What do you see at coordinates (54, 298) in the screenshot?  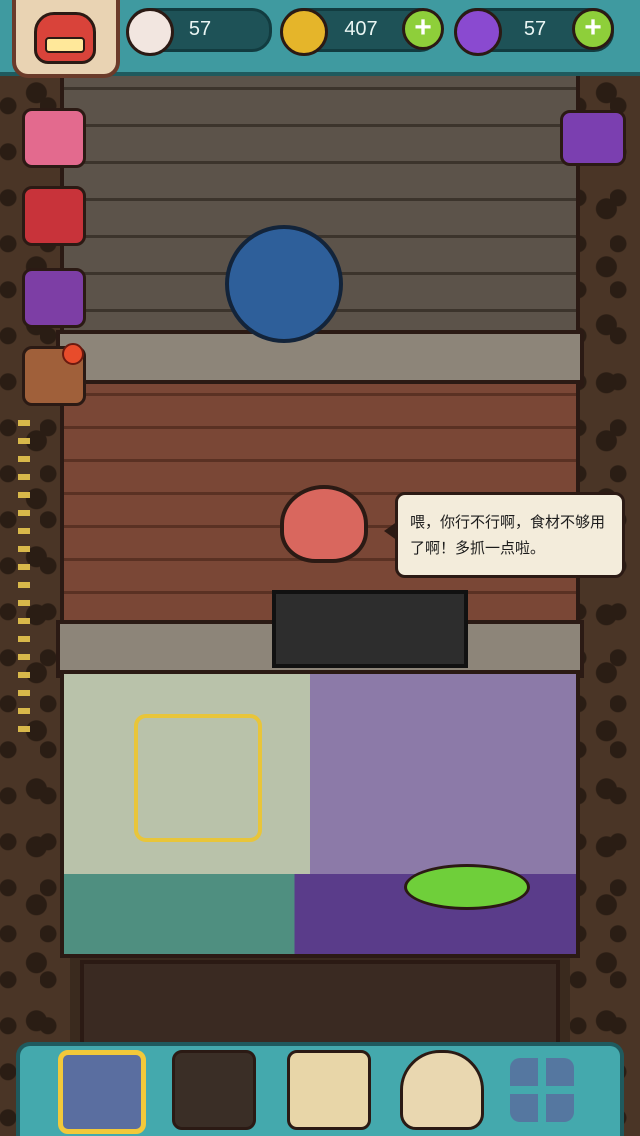 I see `cards-button` at bounding box center [54, 298].